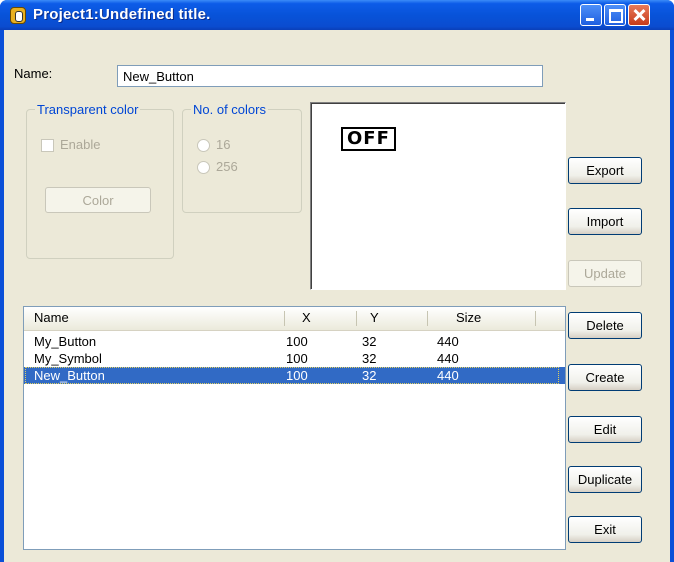 The width and height of the screenshot is (674, 562). What do you see at coordinates (591, 15) in the screenshot?
I see `minimize-icon` at bounding box center [591, 15].